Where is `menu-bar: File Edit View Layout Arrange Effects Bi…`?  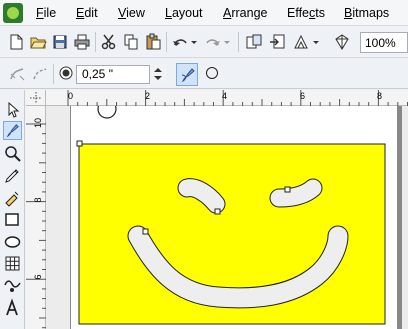
menu-bar: File Edit View Layout Arrange Effects Bi… is located at coordinates (204, 13).